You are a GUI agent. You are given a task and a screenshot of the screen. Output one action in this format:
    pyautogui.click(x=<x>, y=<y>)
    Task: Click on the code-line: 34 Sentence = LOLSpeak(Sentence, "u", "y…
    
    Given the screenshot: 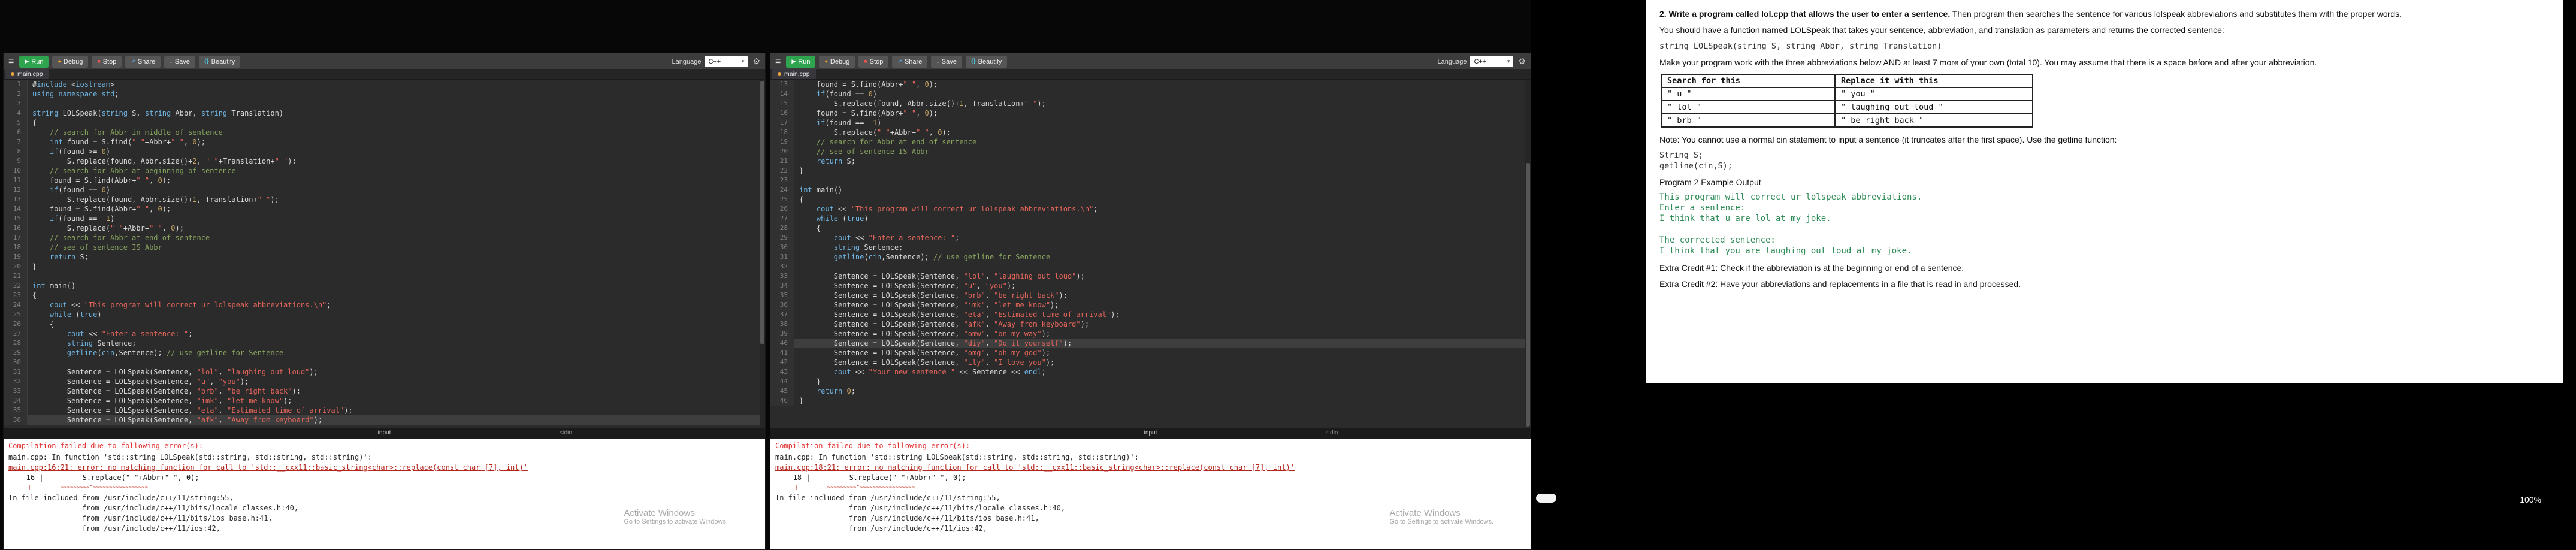 What is the action you would take?
    pyautogui.click(x=1150, y=286)
    